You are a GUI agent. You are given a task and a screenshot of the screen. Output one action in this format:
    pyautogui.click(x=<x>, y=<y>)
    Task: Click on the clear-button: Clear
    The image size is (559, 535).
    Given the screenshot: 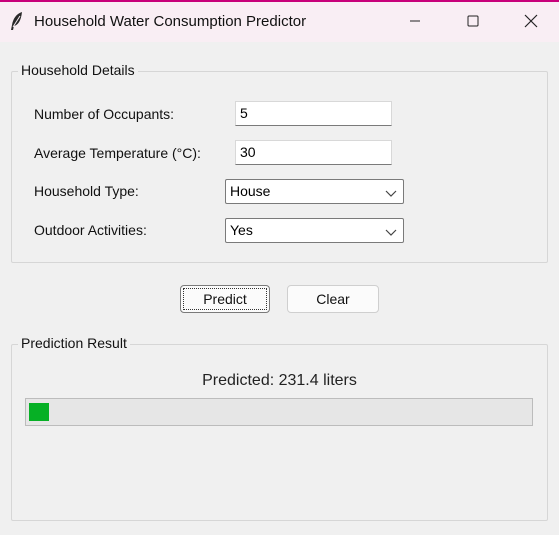 What is the action you would take?
    pyautogui.click(x=333, y=299)
    